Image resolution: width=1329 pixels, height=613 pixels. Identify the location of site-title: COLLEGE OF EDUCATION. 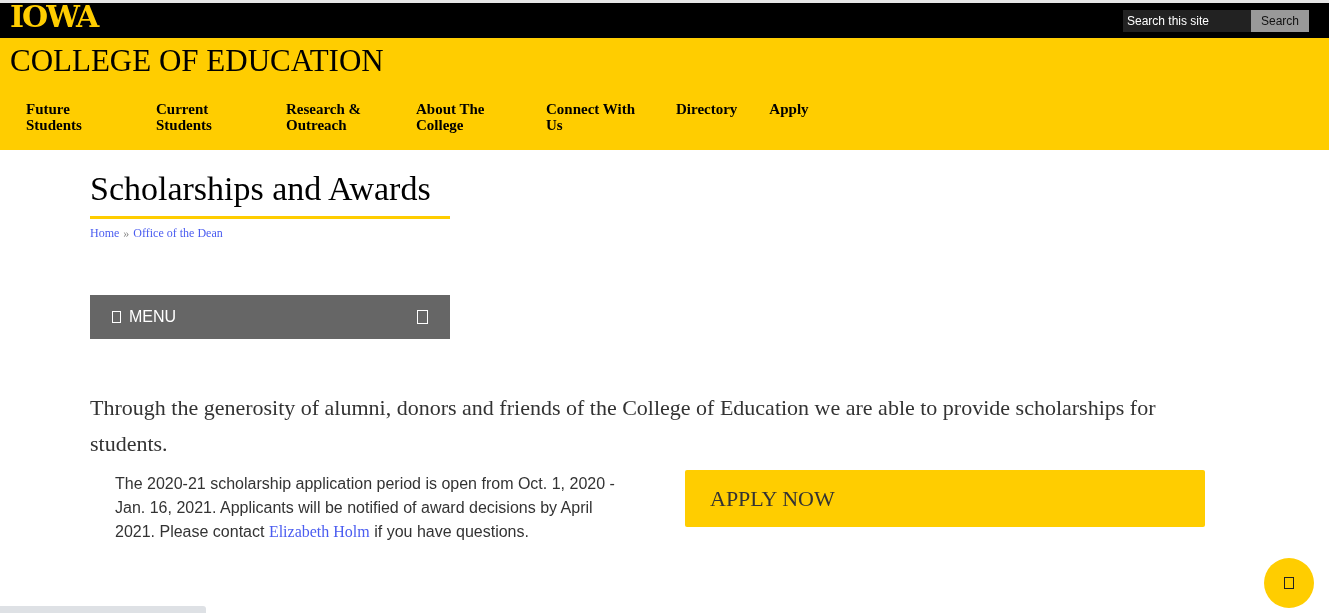
(664, 58).